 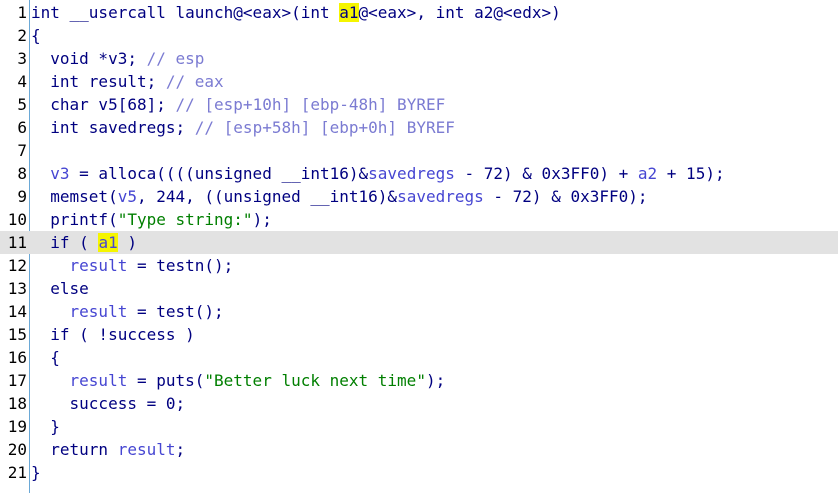 What do you see at coordinates (419, 81) in the screenshot?
I see `code-line-4: 4 int result; // eax` at bounding box center [419, 81].